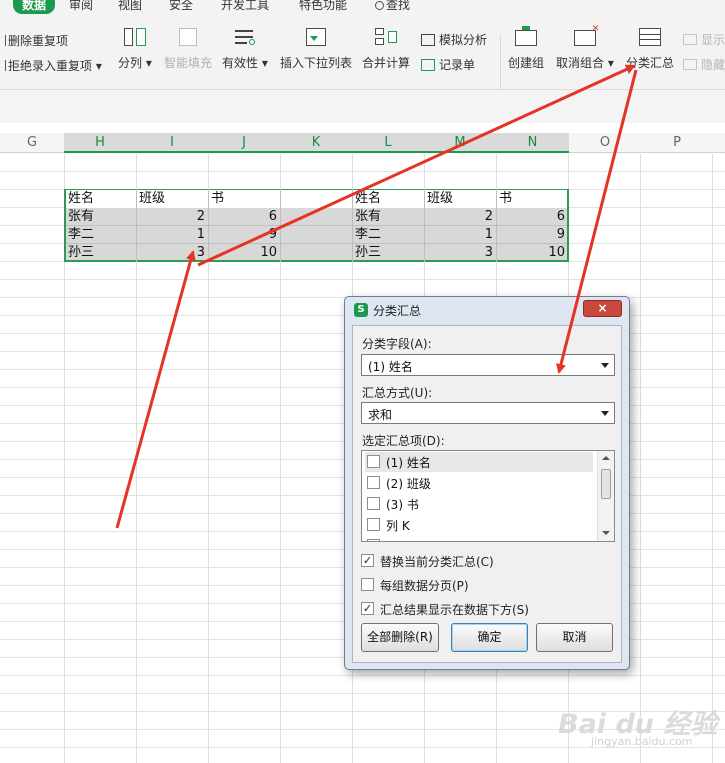 The height and width of the screenshot is (763, 725). What do you see at coordinates (479, 504) in the screenshot?
I see `list-item: (3) 书` at bounding box center [479, 504].